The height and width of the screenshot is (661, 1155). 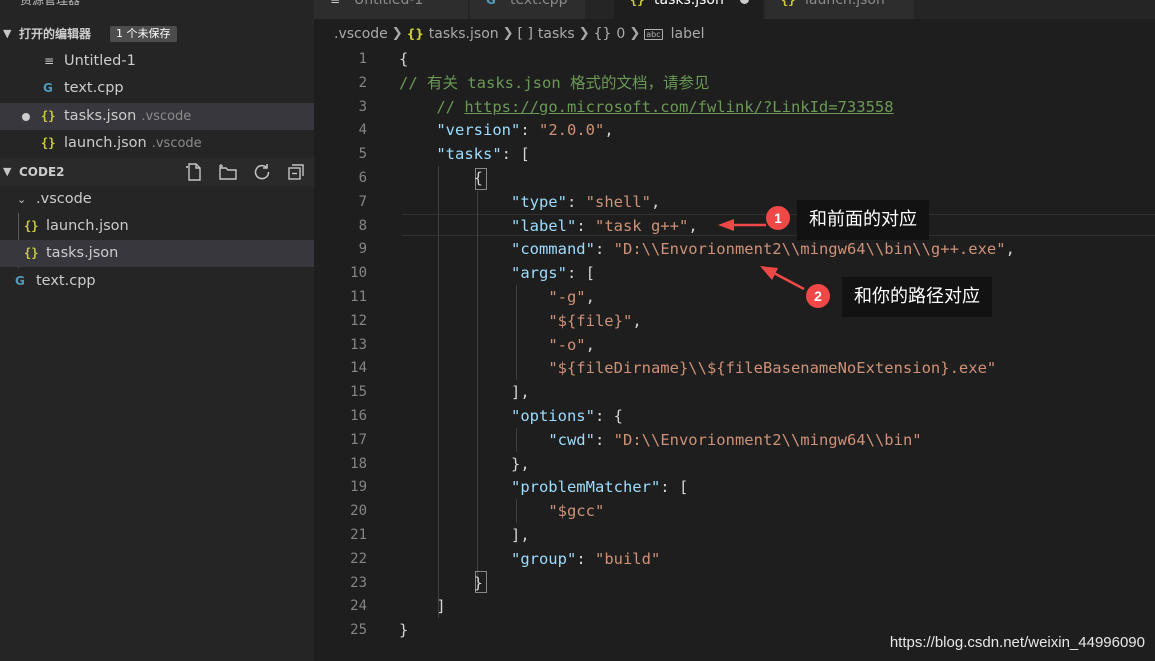 What do you see at coordinates (358, 368) in the screenshot?
I see `line-number: 14` at bounding box center [358, 368].